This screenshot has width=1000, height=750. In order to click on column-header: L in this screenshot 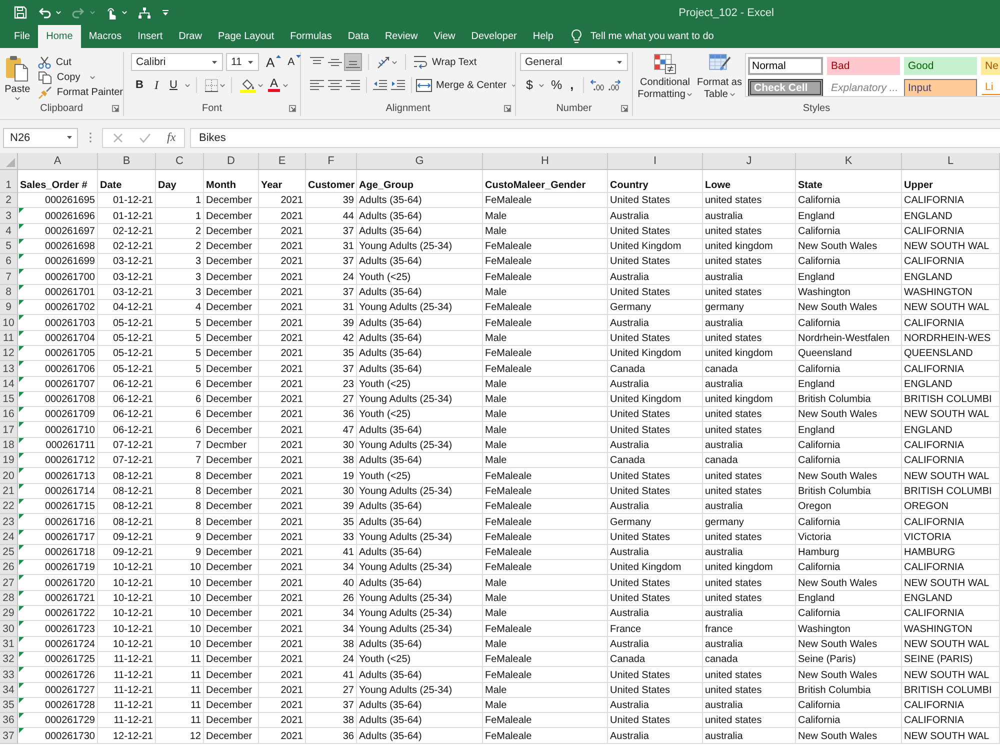, I will do `click(951, 161)`.